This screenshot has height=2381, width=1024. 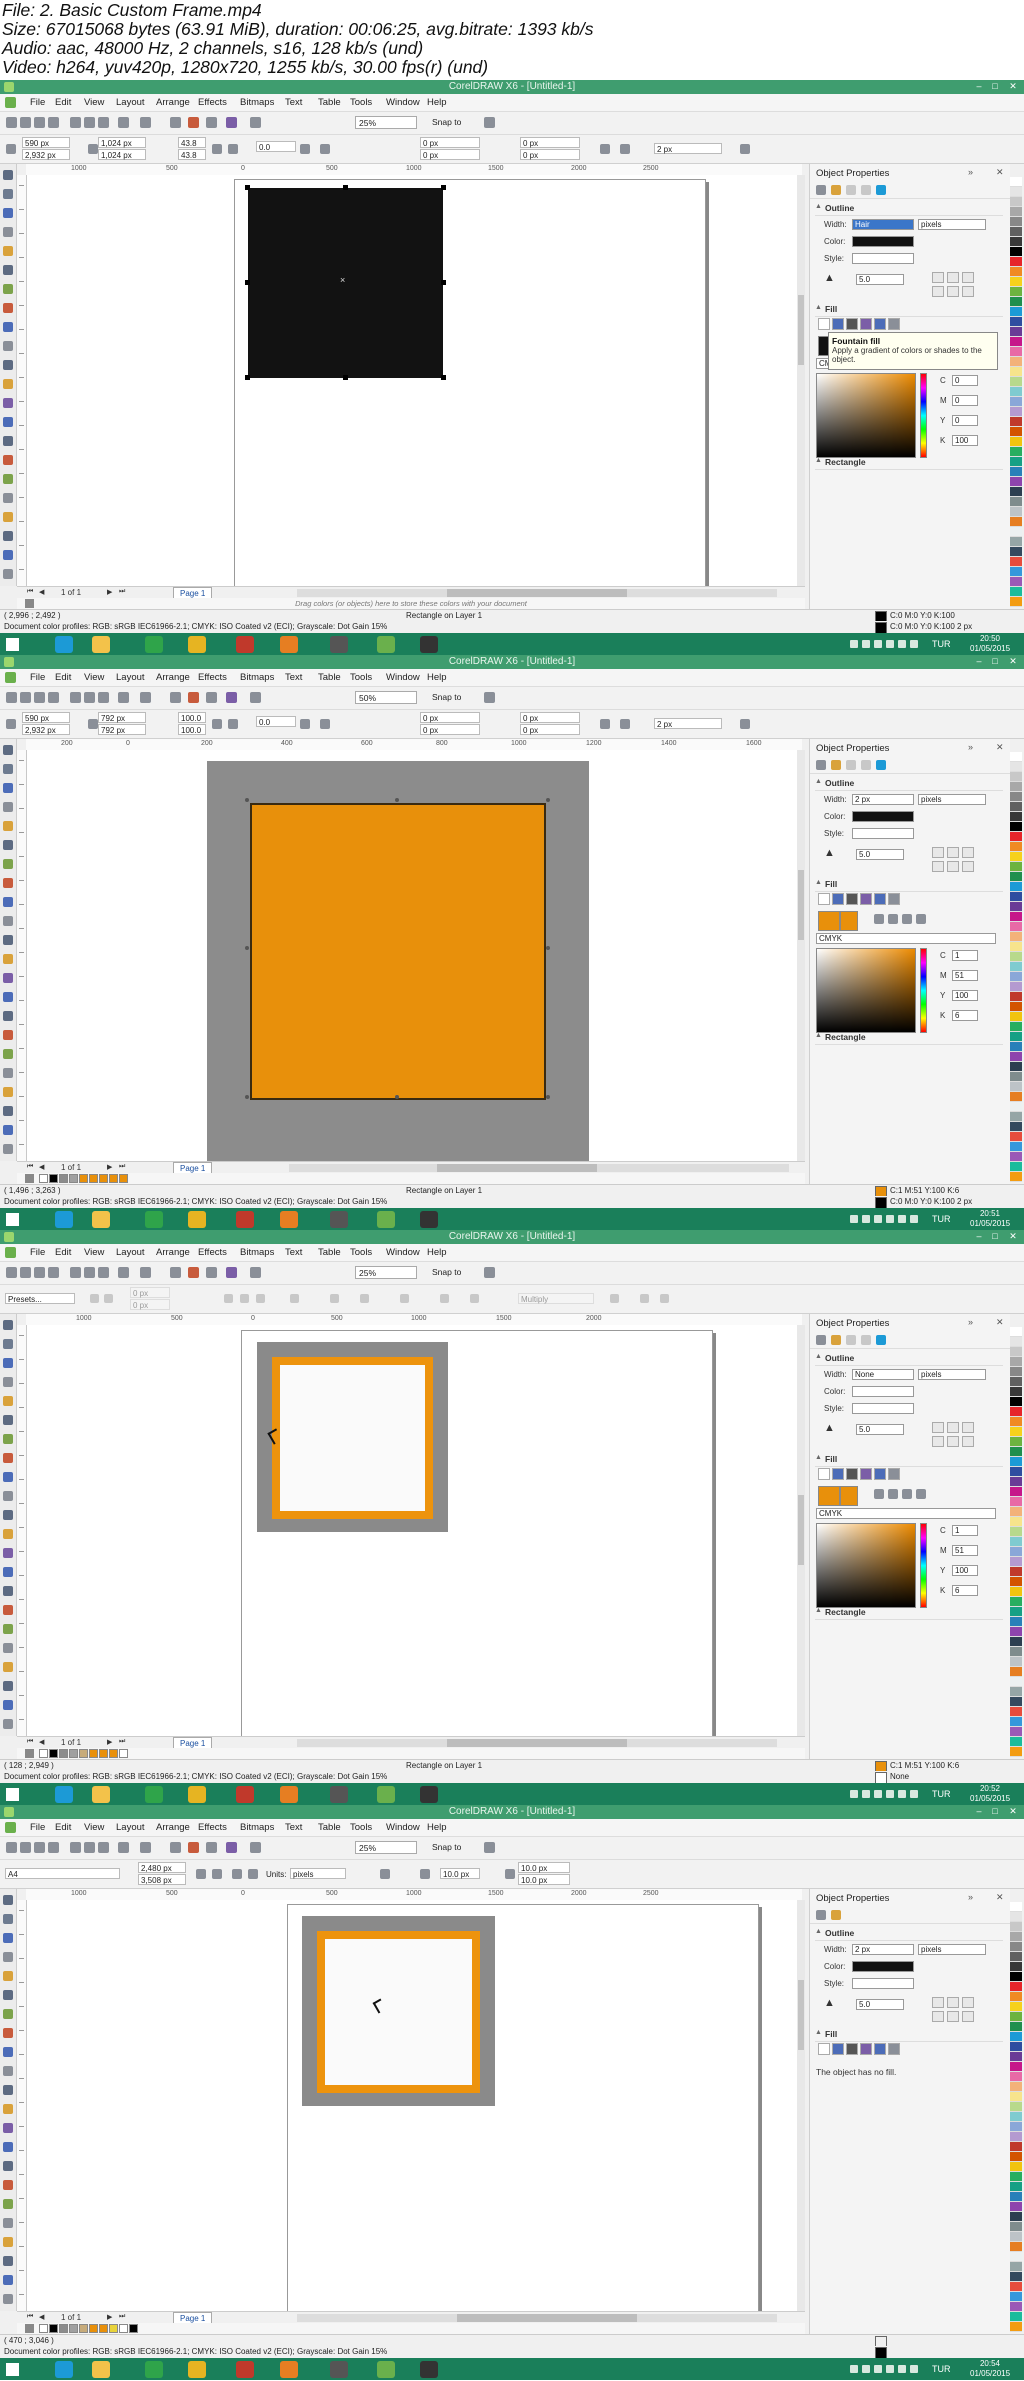 What do you see at coordinates (489, 1272) in the screenshot?
I see `options-icon` at bounding box center [489, 1272].